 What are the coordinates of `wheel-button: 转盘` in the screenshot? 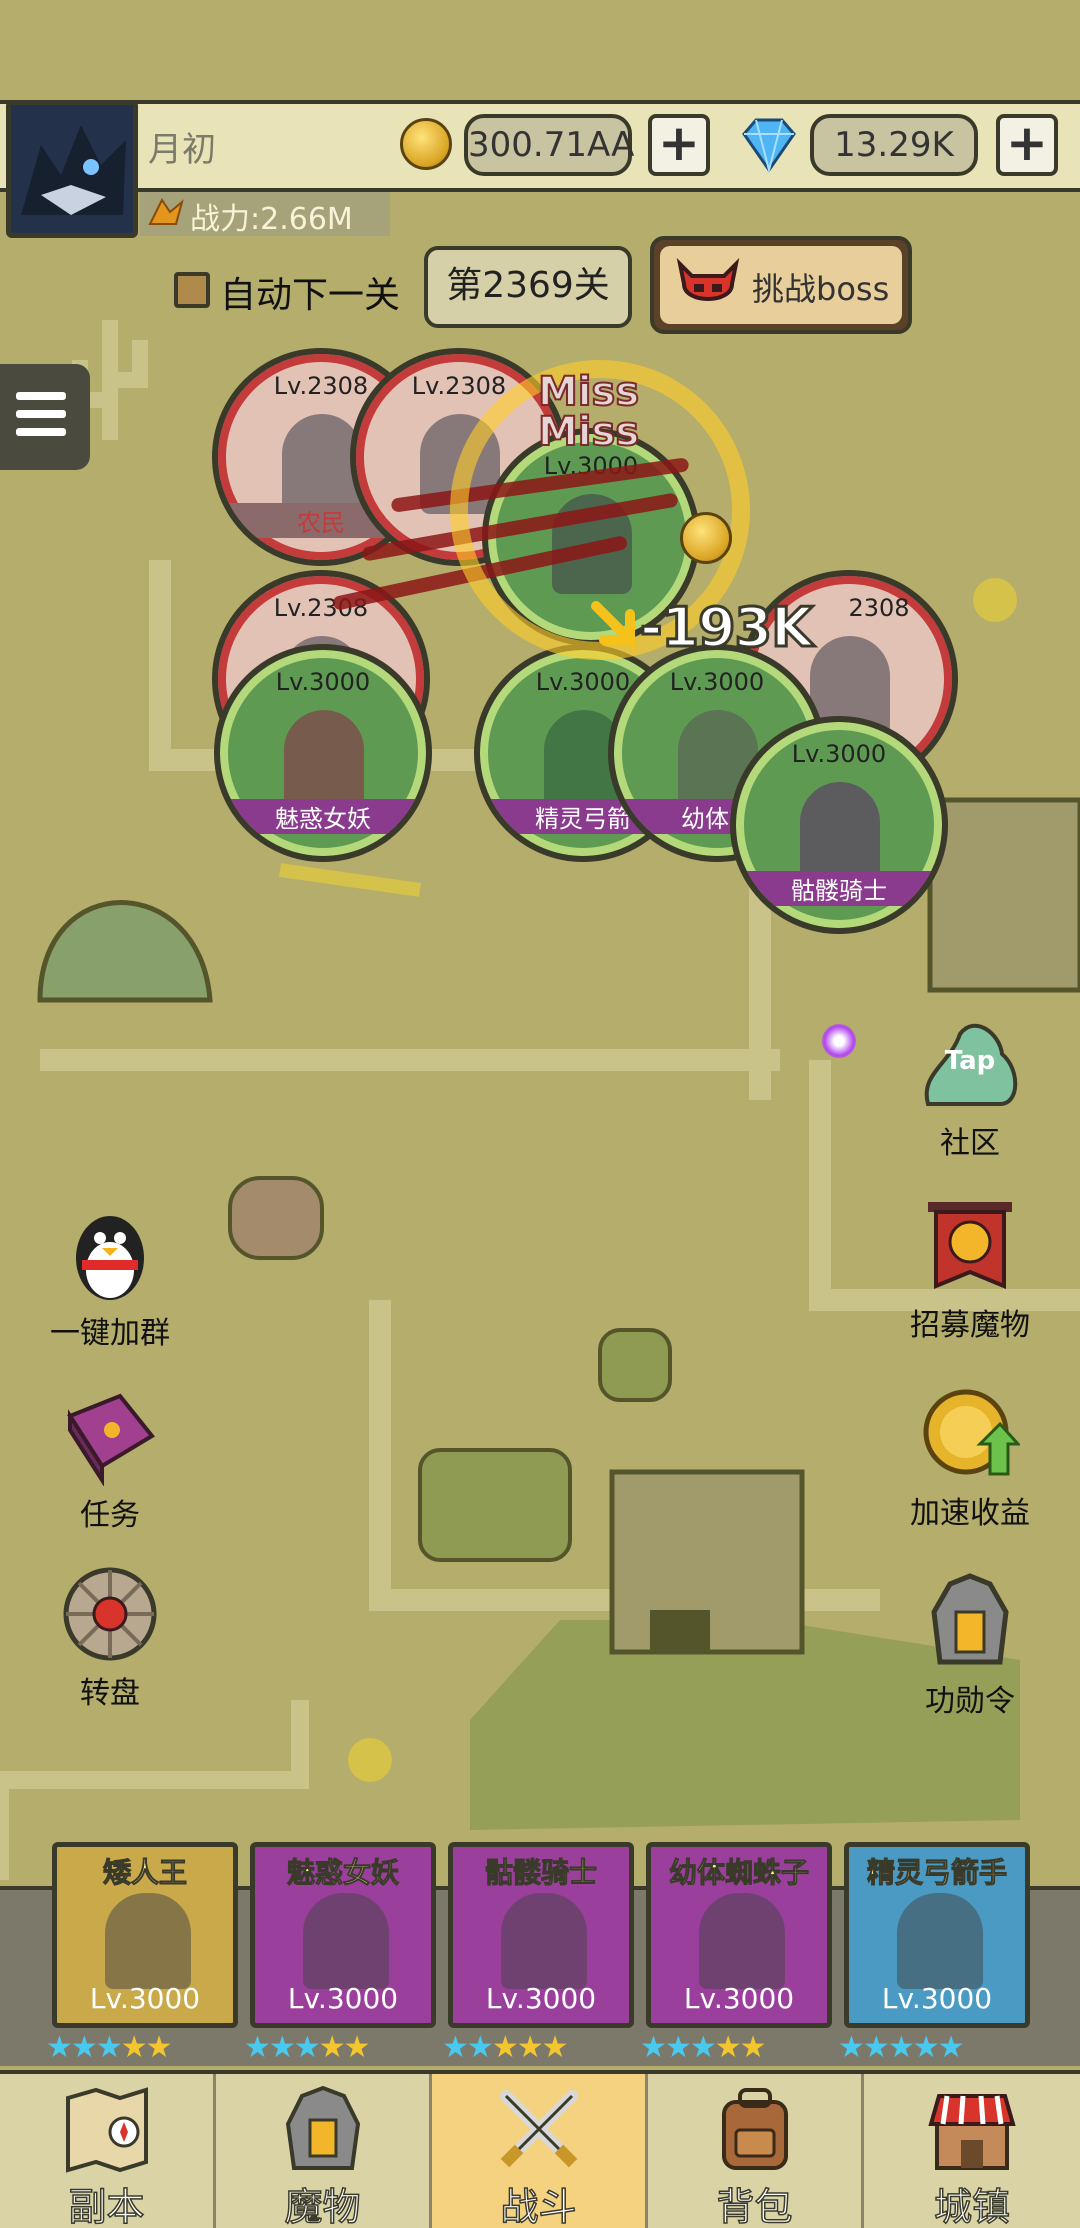 It's located at (110, 1638).